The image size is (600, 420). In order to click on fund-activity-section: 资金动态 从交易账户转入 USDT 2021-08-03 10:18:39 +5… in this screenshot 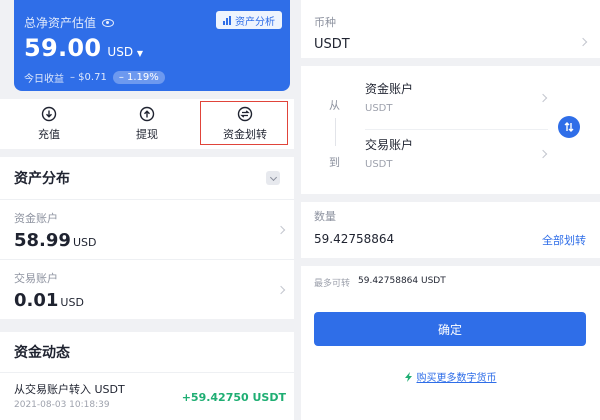, I will do `click(147, 376)`.